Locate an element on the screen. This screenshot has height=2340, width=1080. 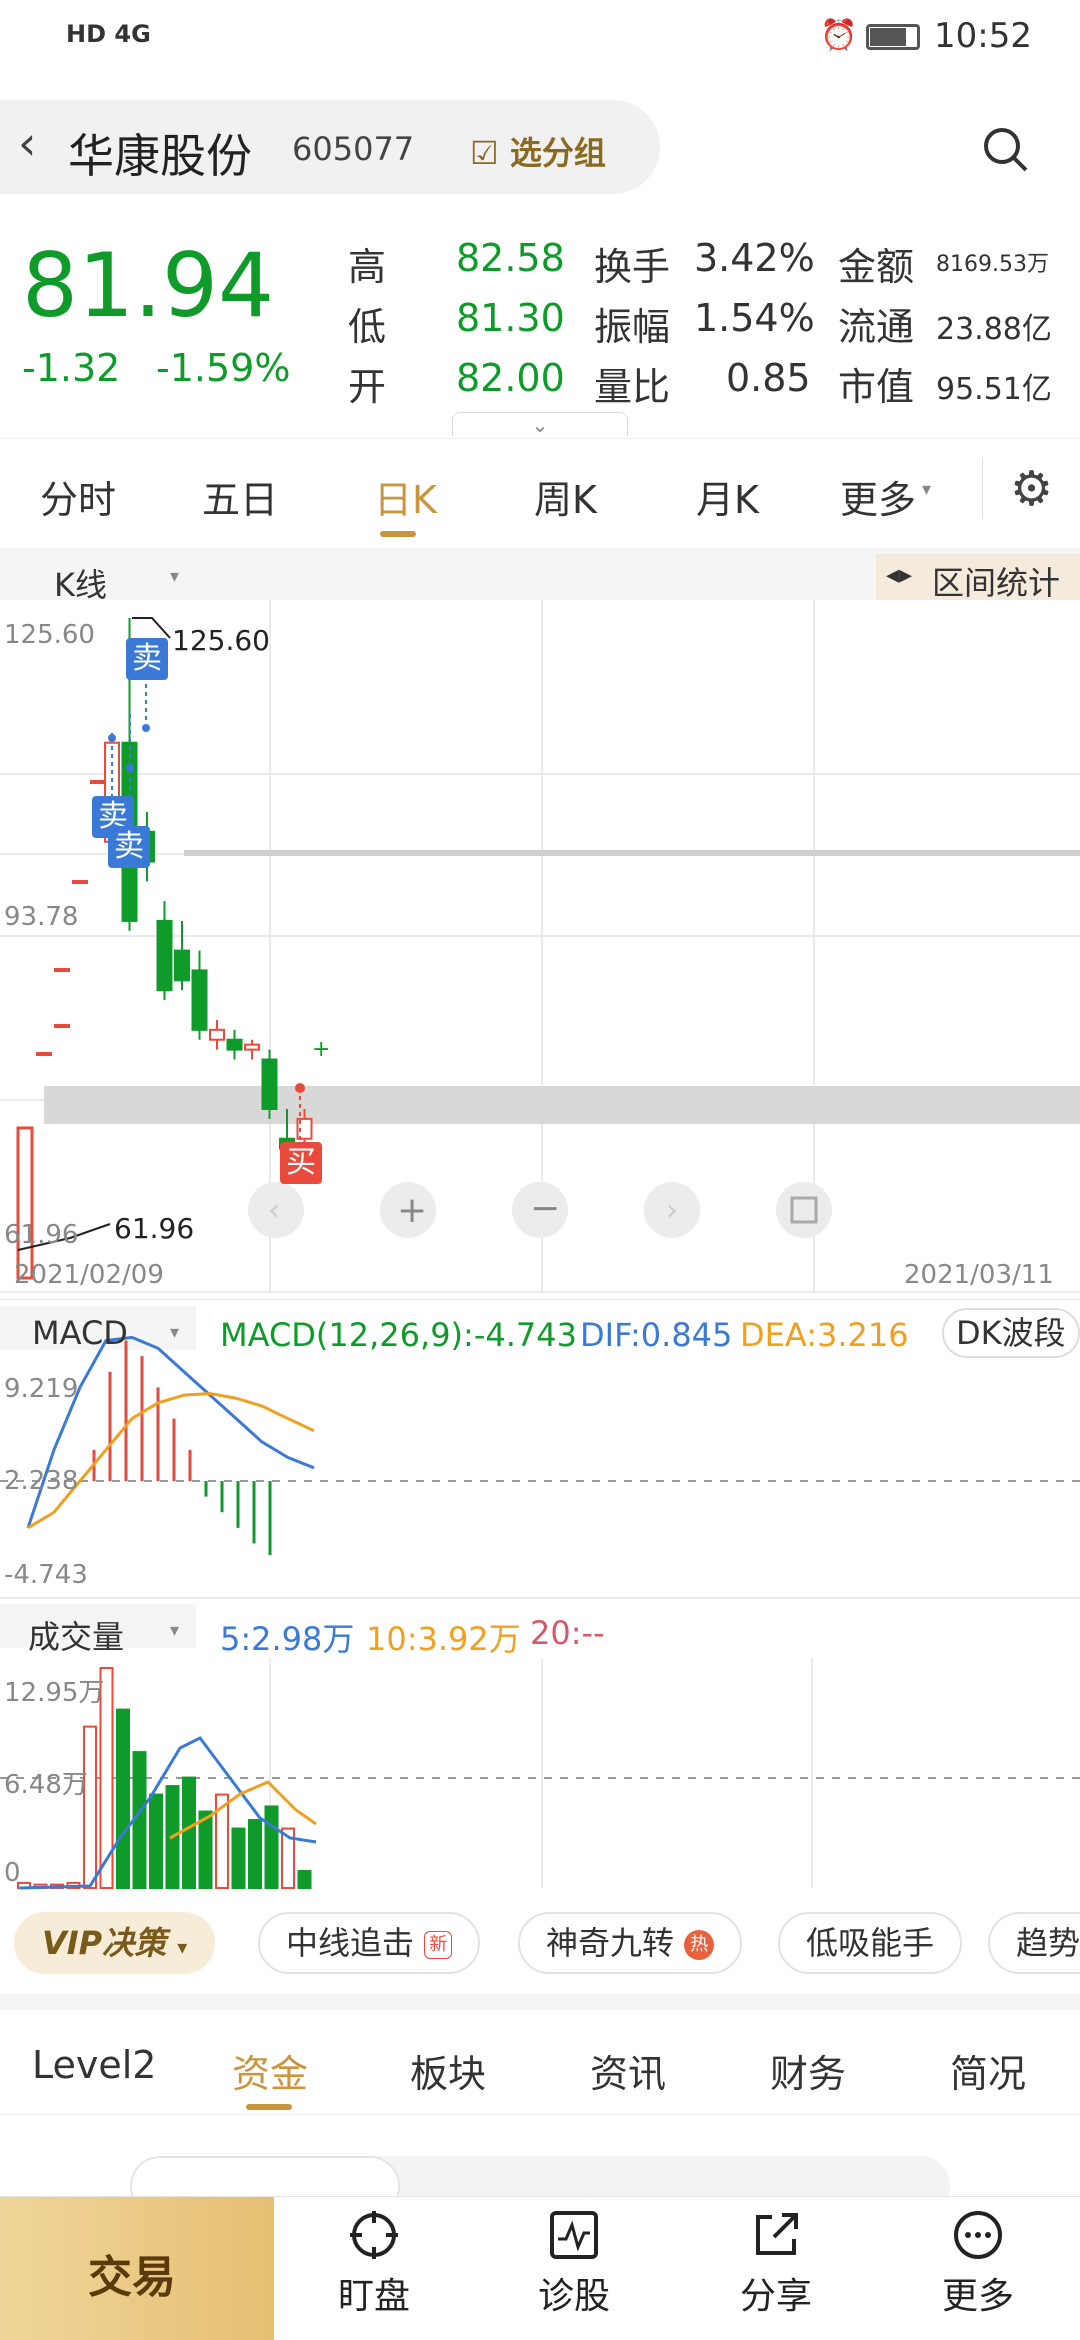
tool-midline-button: 中线追击 新 is located at coordinates (369, 1943).